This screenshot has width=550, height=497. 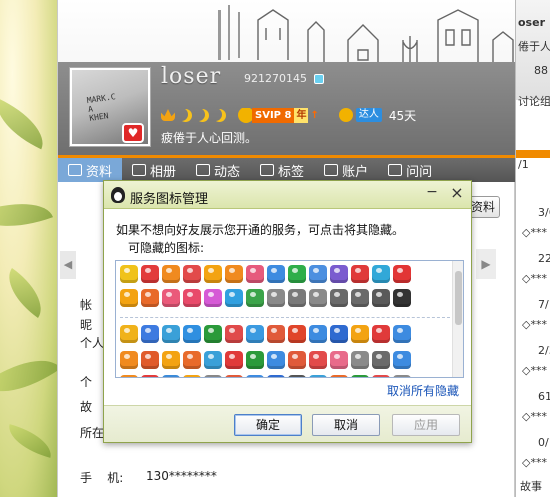 I want to click on avatar: MARK.C A KHEN ♥, so click(x=110, y=107).